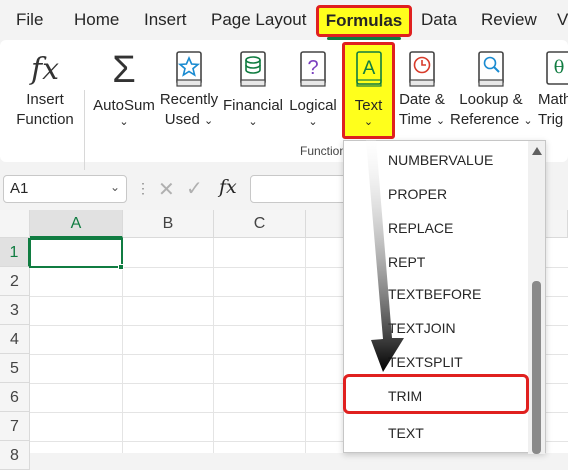  I want to click on cancel-icon: ✕, so click(166, 189).